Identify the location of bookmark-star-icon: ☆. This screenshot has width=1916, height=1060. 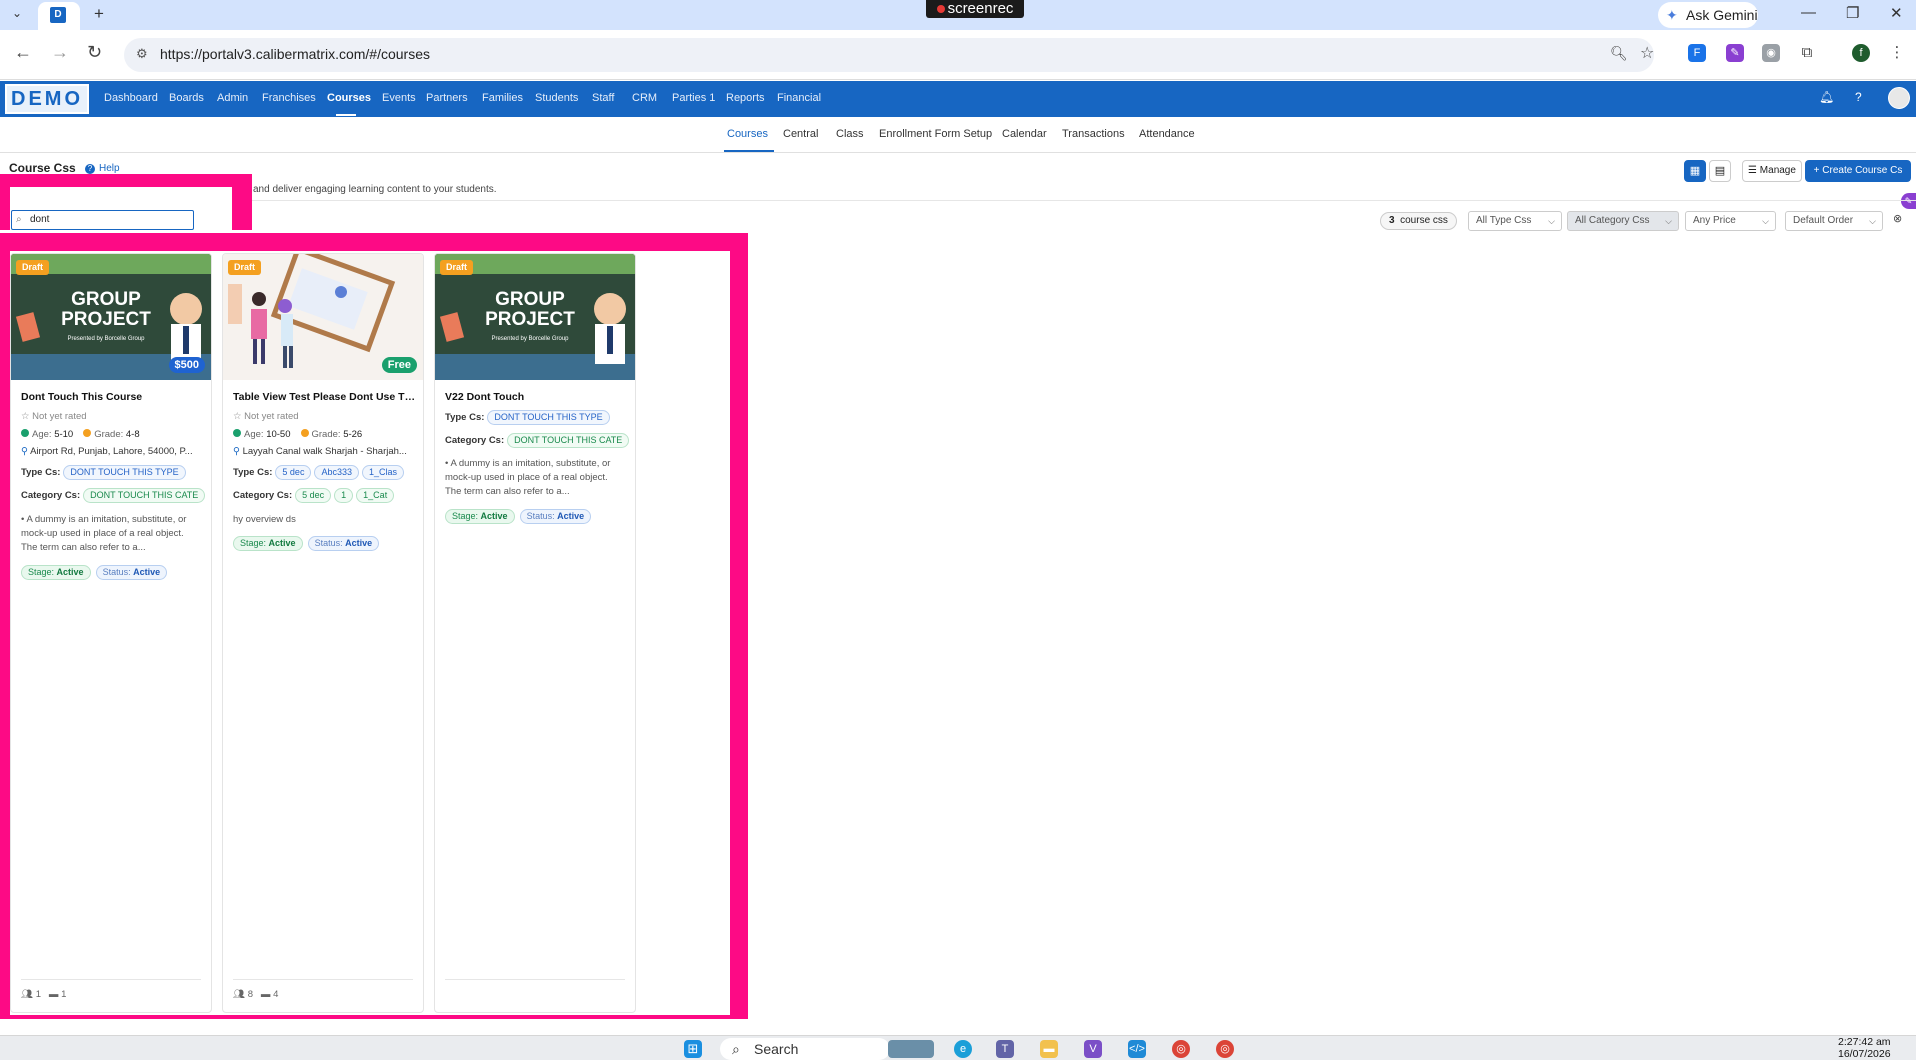
(1647, 53).